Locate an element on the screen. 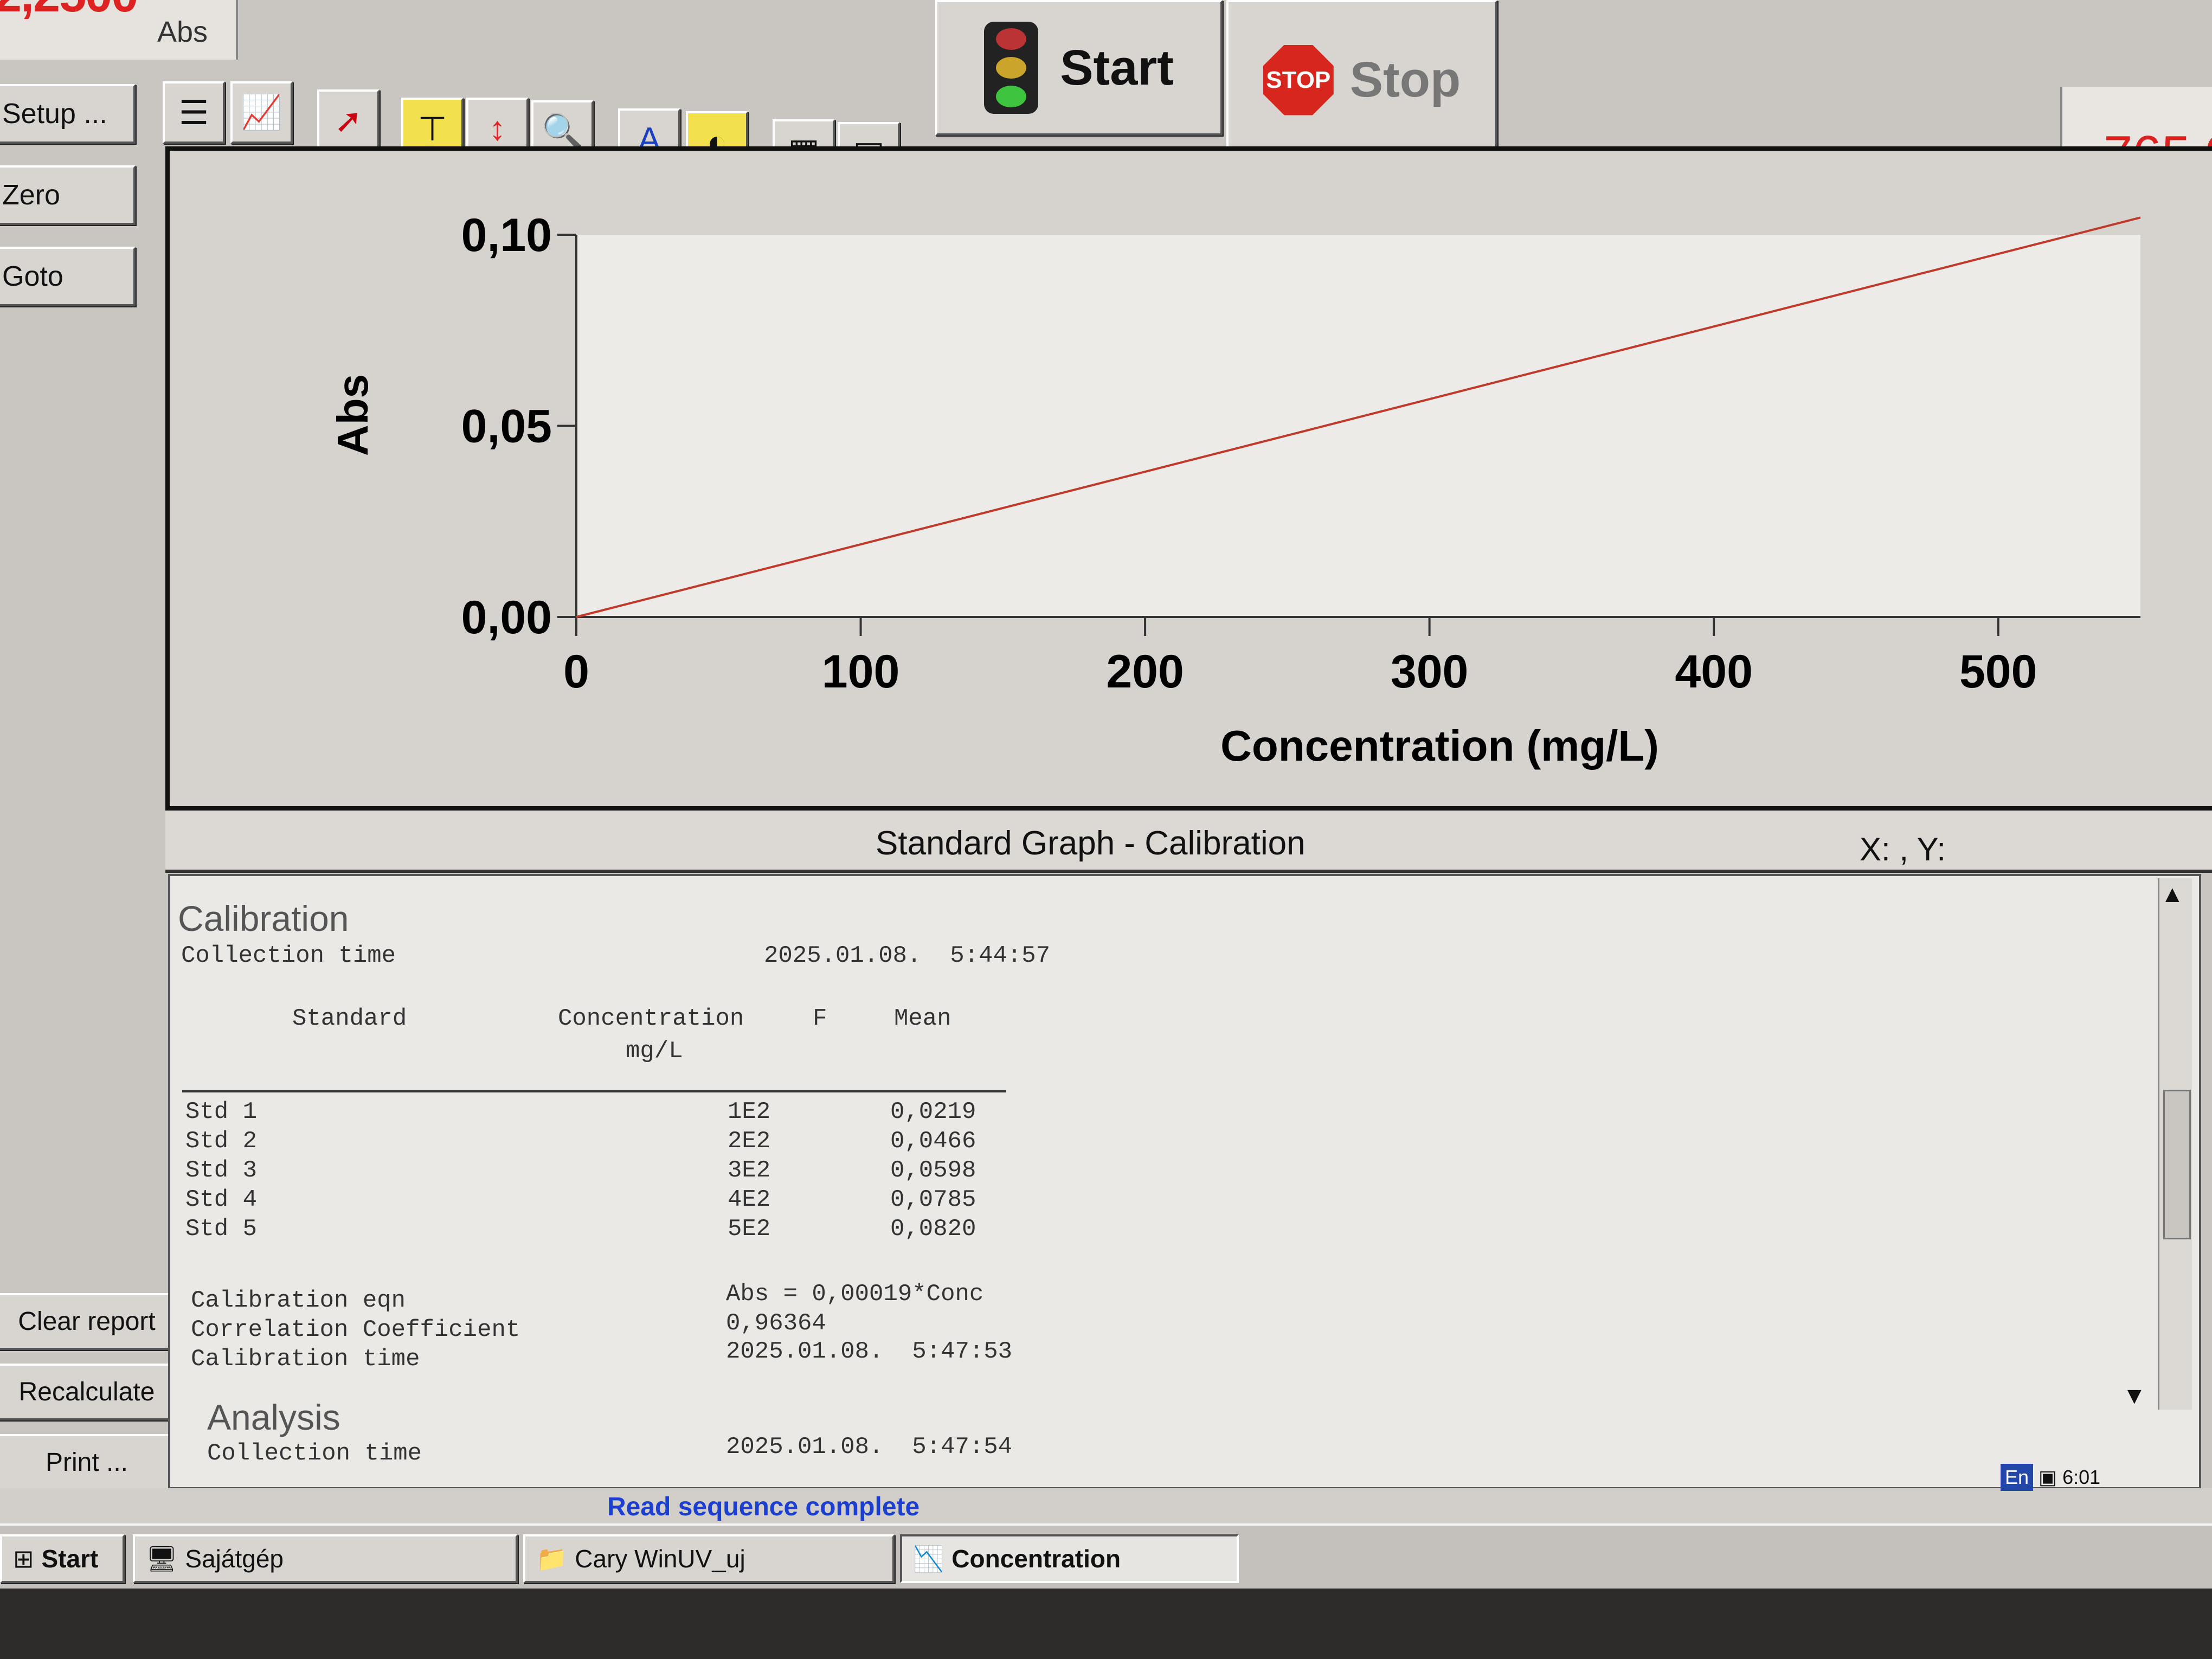 The image size is (2212, 1659). tray-icon: ▣ is located at coordinates (2048, 1477).